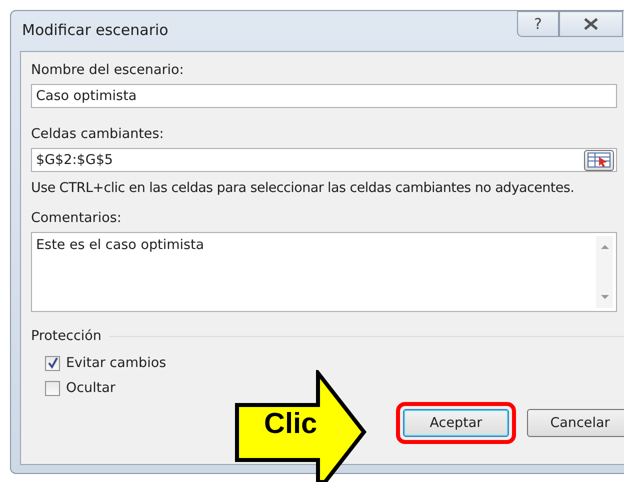 The image size is (624, 482). Describe the element at coordinates (108, 70) in the screenshot. I see `field-label: Nombre del escenario:` at that location.